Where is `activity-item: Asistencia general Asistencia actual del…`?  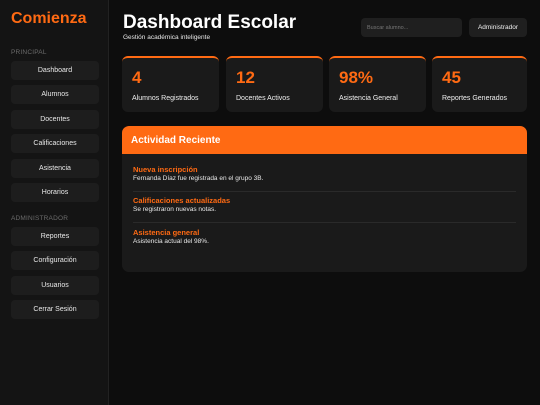
activity-item: Asistencia general Asistencia actual del… is located at coordinates (324, 240).